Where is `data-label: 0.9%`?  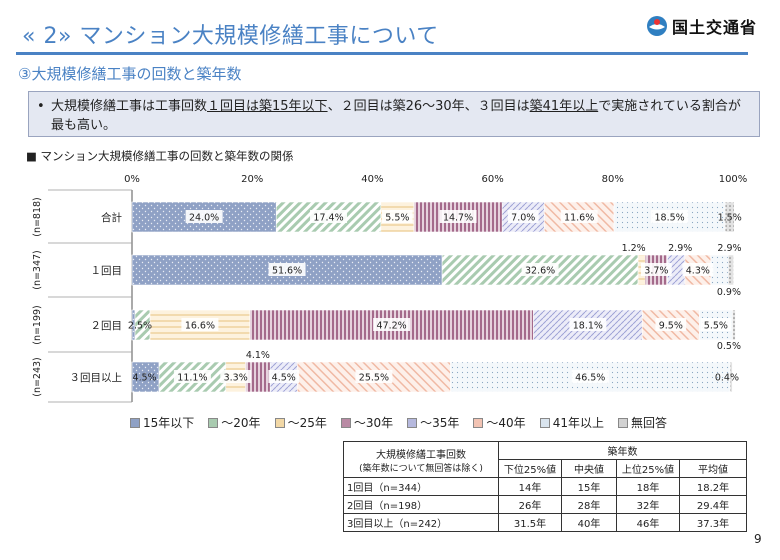
data-label: 0.9% is located at coordinates (729, 292).